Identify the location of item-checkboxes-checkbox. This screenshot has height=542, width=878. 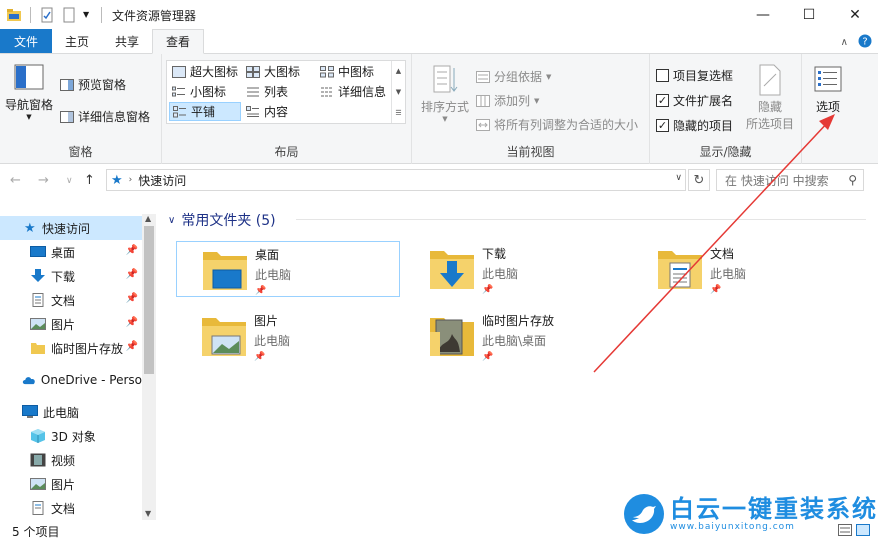
(662, 75).